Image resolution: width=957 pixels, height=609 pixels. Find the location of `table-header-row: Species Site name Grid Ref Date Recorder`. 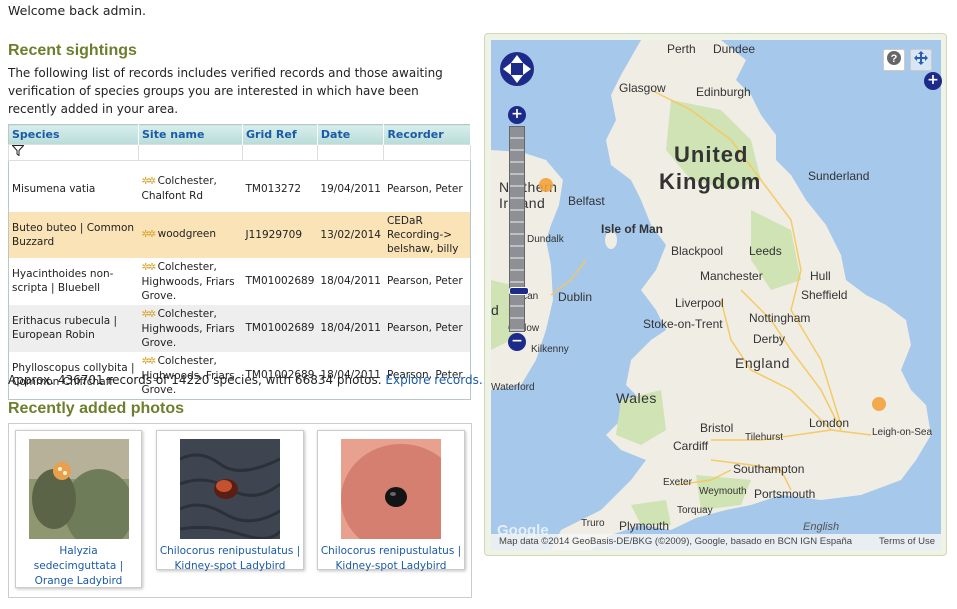

table-header-row: Species Site name Grid Ref Date Recorder is located at coordinates (239, 134).